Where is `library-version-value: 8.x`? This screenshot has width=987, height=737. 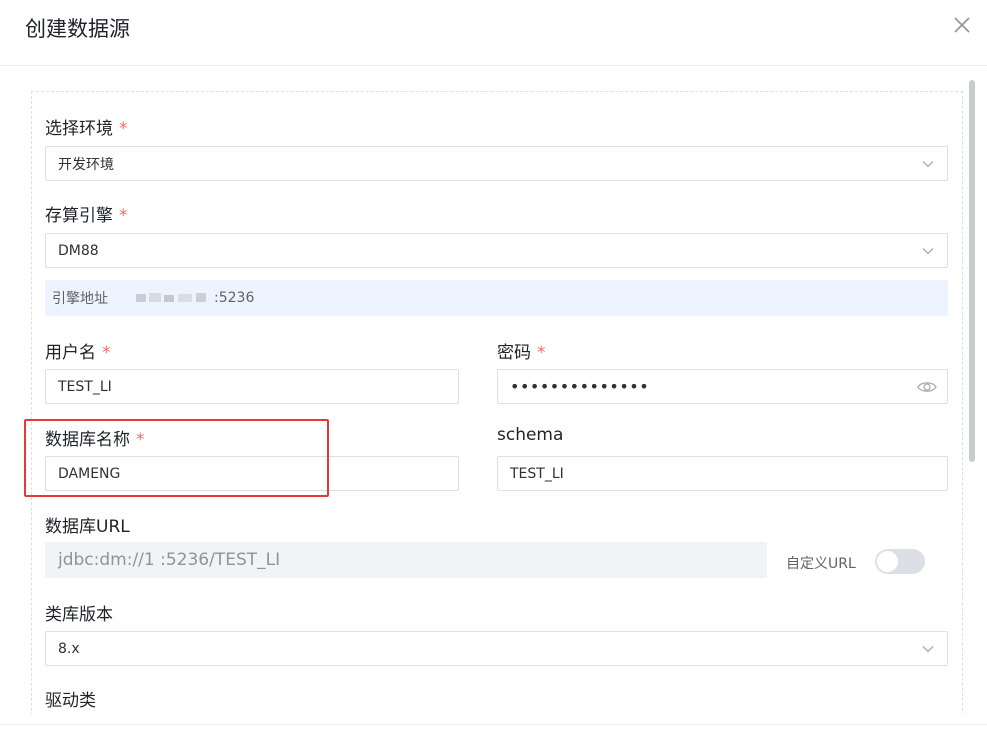 library-version-value: 8.x is located at coordinates (69, 648).